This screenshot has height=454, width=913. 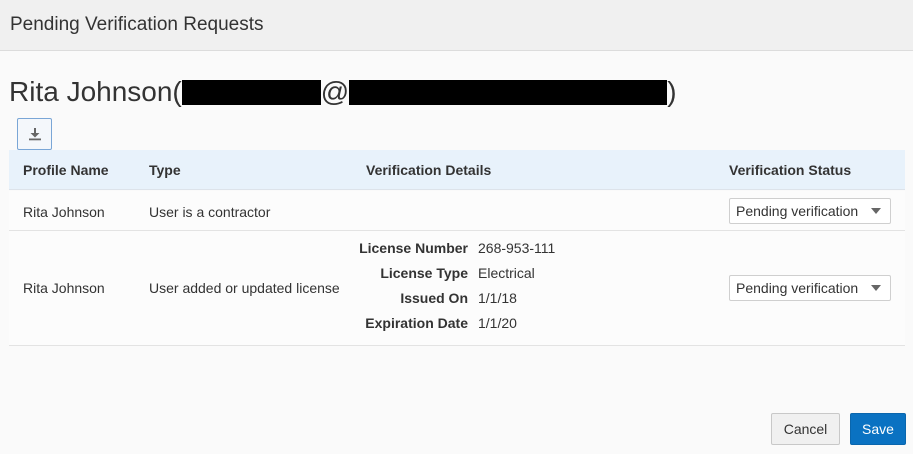 What do you see at coordinates (210, 212) in the screenshot?
I see `row-type: User is a contractor` at bounding box center [210, 212].